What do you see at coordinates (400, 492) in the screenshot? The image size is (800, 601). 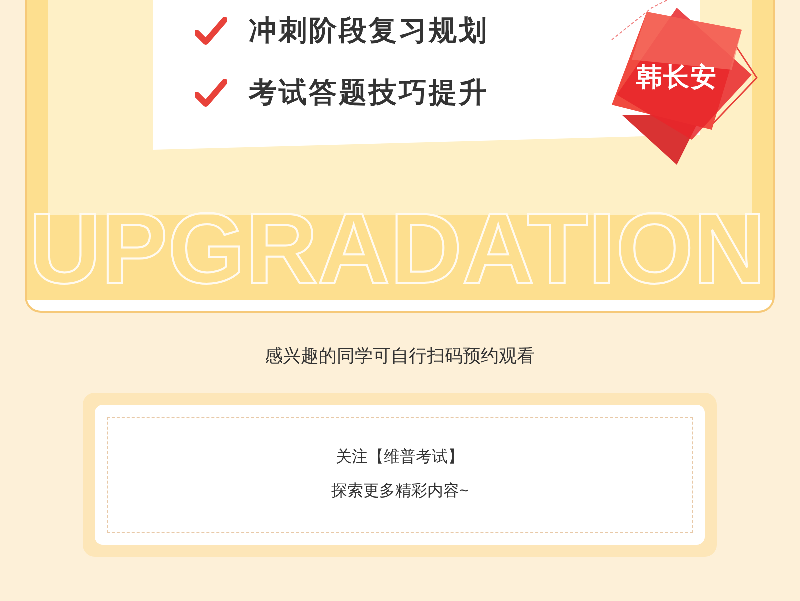 I see `follow-text: 探索更多精彩内容~` at bounding box center [400, 492].